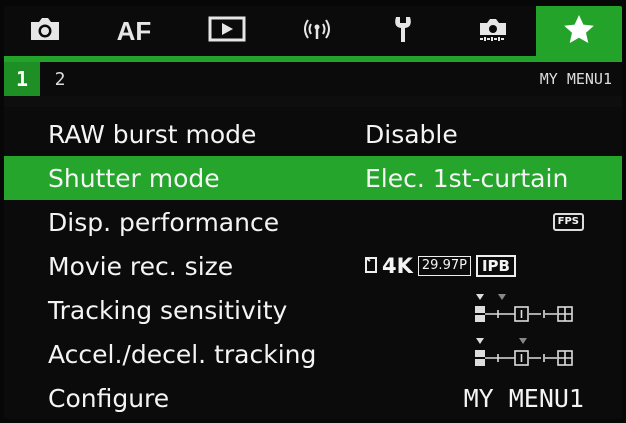  Describe the element at coordinates (313, 178) in the screenshot. I see `menu-item-shutter-mode: Shutter mode Elec. 1st-curtain` at that location.